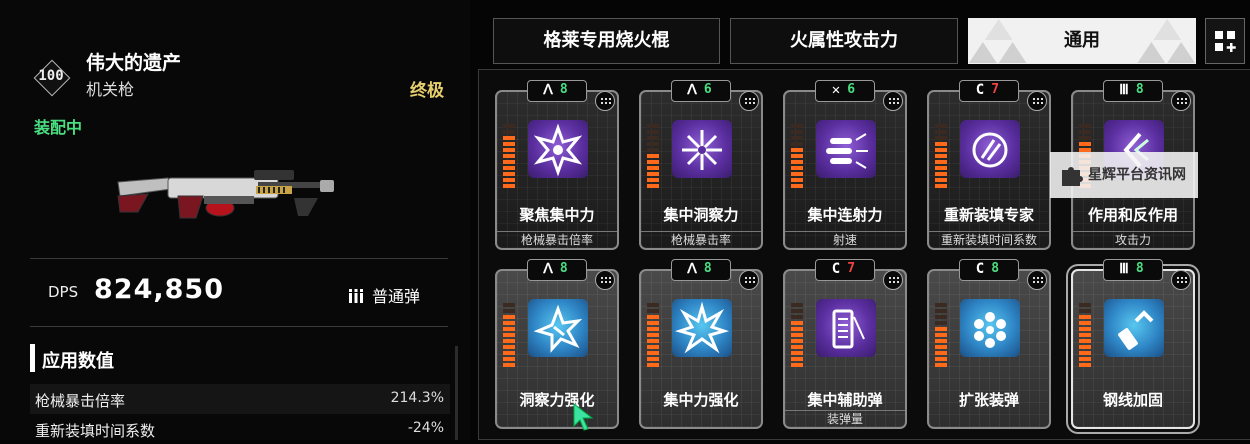 Image resolution: width=1250 pixels, height=444 pixels. I want to click on module-card: ᐱ 8 集中力强化, so click(701, 344).